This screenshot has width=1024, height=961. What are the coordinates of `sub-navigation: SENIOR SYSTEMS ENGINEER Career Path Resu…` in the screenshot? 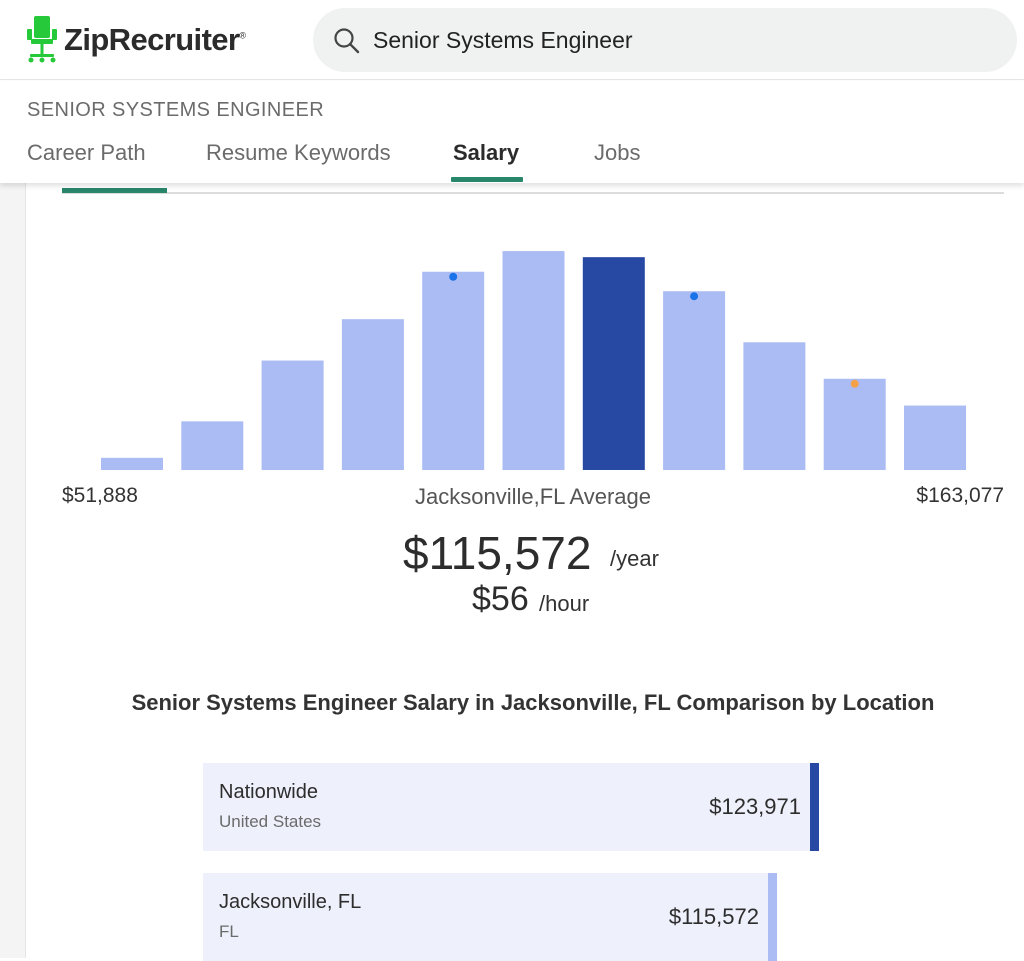 It's located at (512, 132).